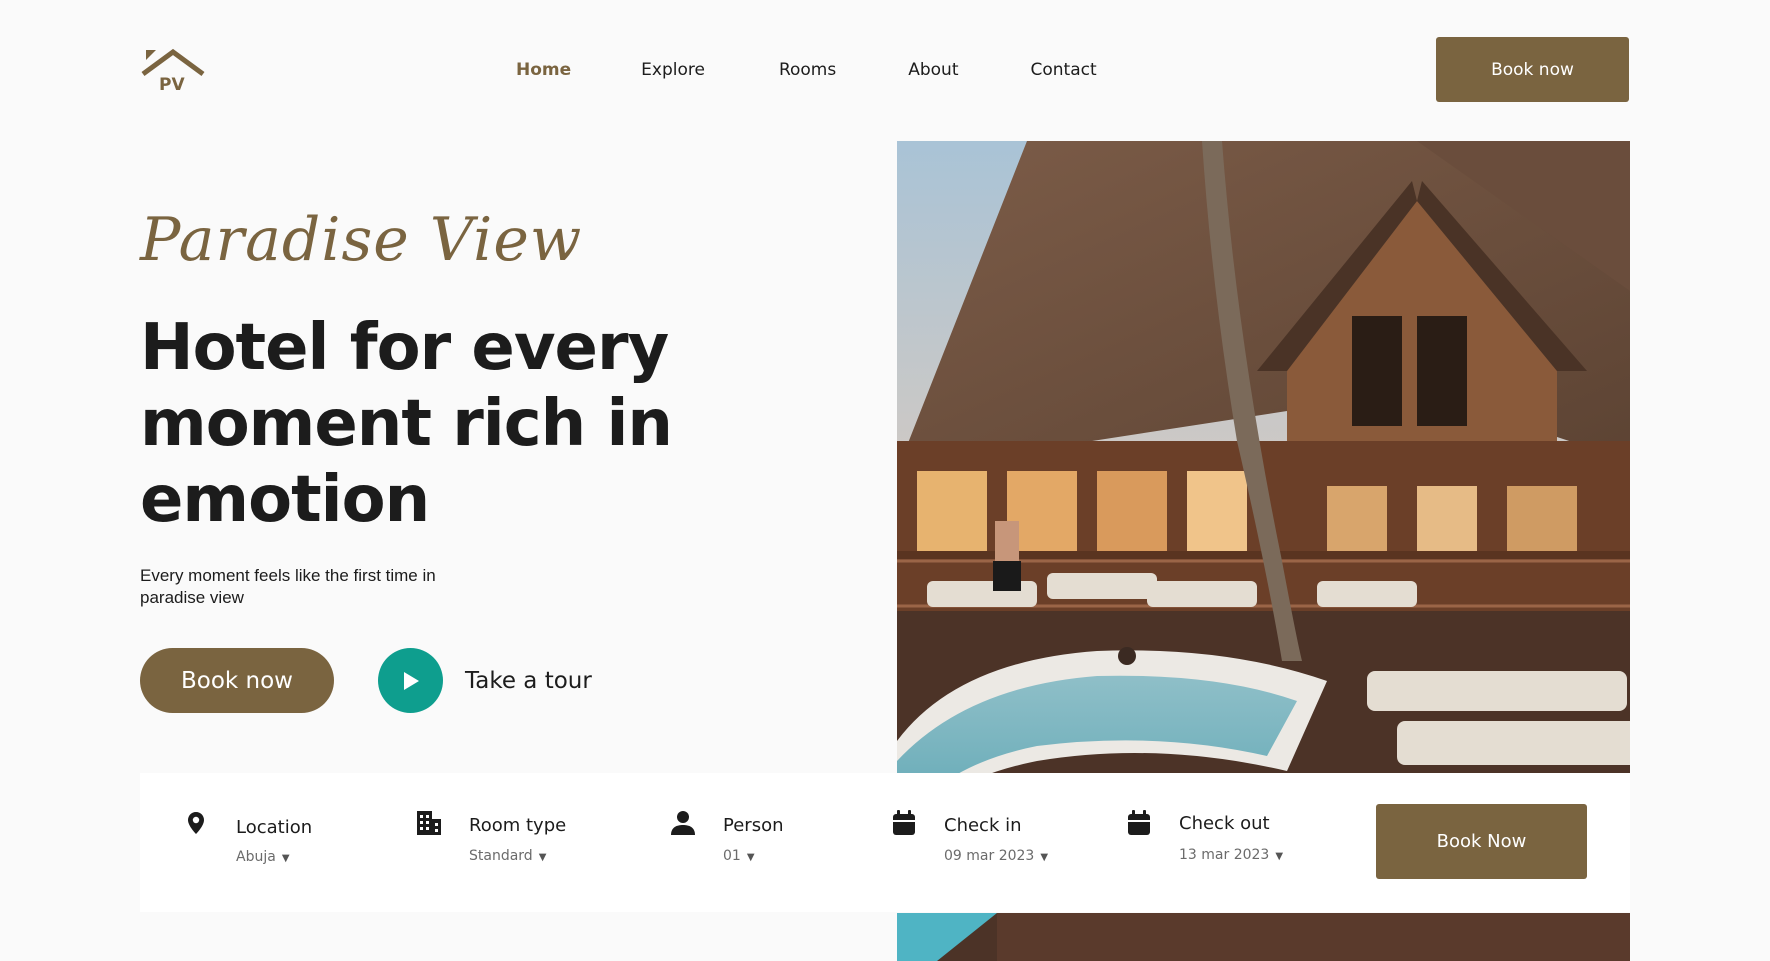 The image size is (1770, 961). I want to click on nav-about: About, so click(933, 70).